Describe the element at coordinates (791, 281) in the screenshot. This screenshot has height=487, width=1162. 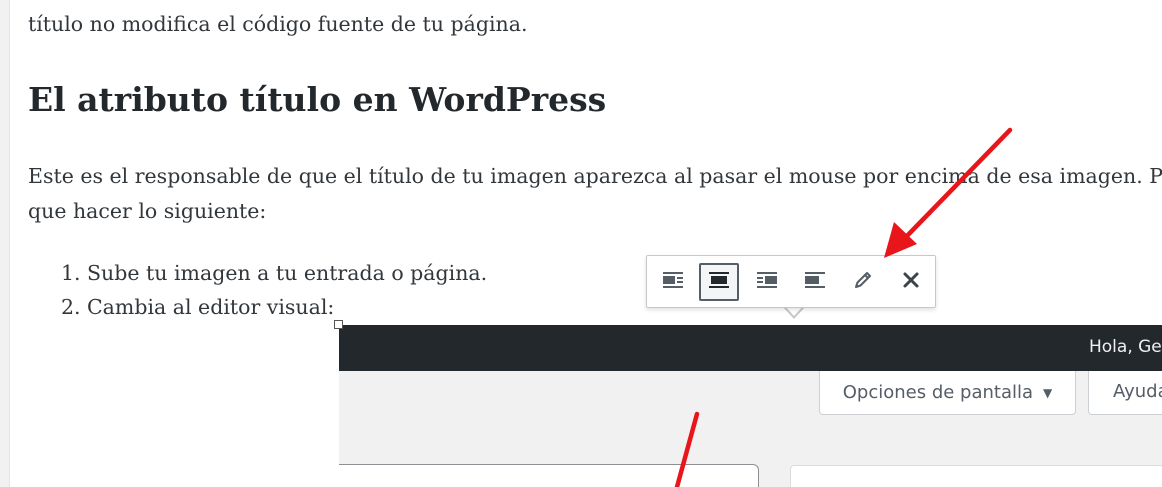
I see `image-toolbar` at that location.